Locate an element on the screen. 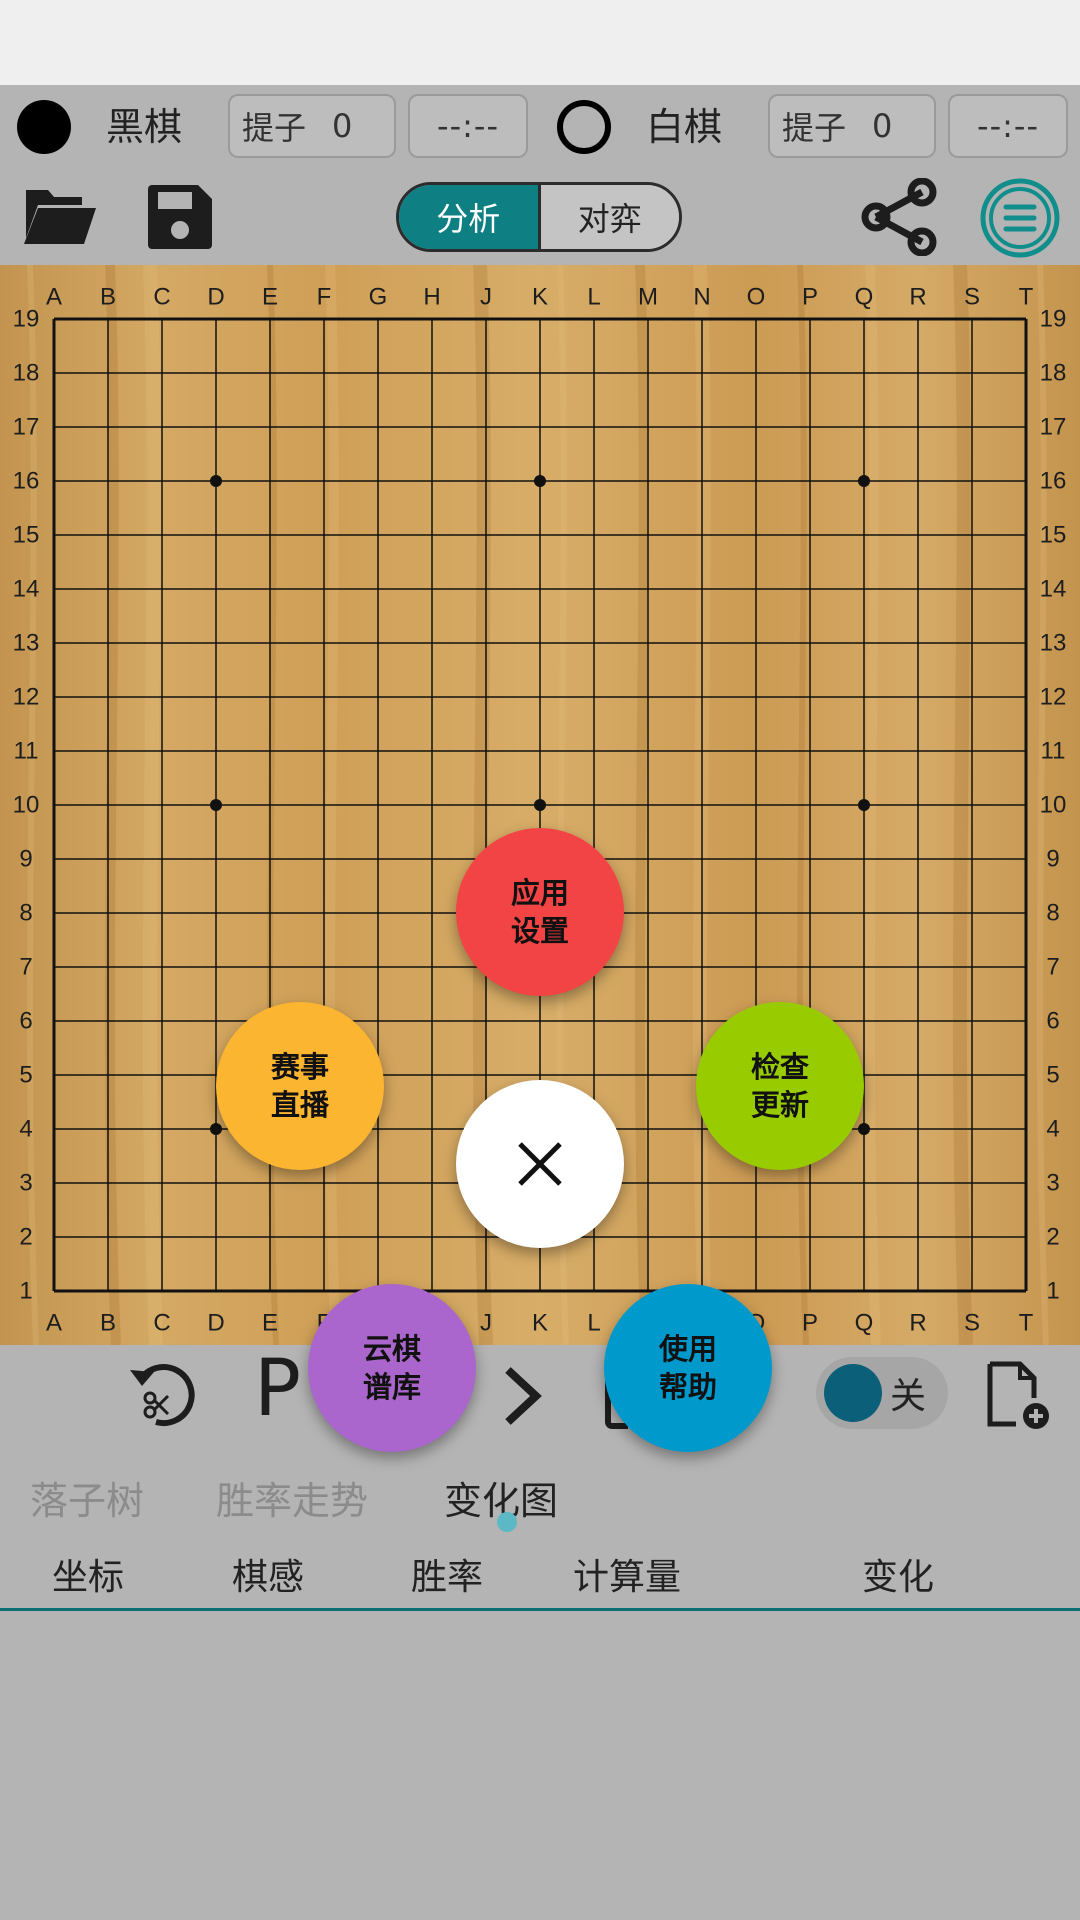  help-label-1: 使用 is located at coordinates (687, 1349).